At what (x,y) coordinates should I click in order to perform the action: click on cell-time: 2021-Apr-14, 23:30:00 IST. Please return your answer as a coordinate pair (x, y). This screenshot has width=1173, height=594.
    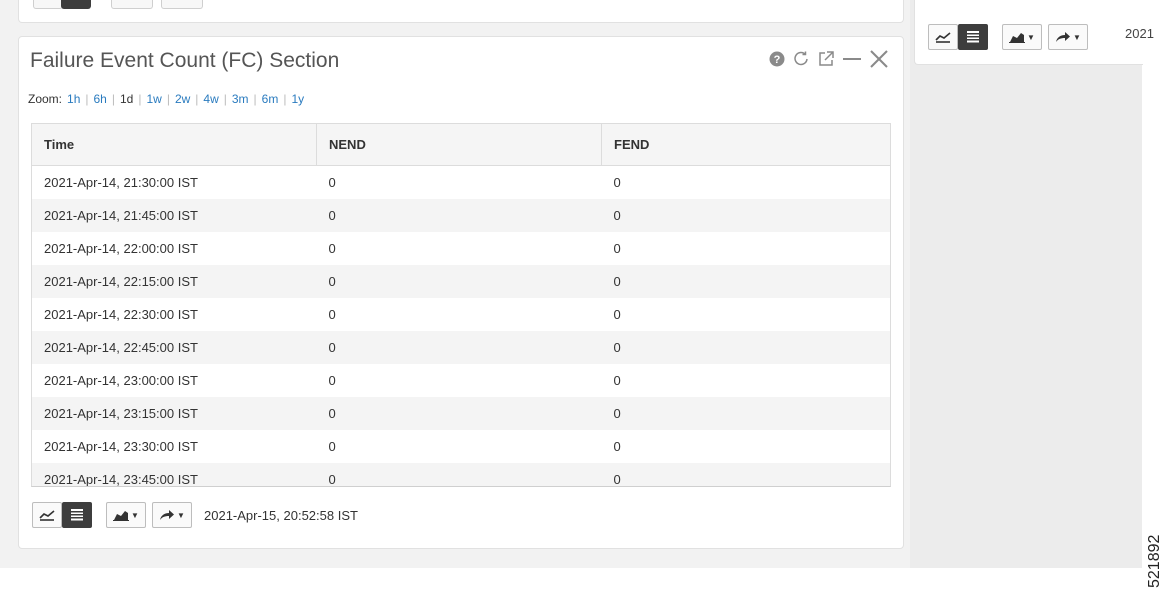
    Looking at the image, I should click on (121, 446).